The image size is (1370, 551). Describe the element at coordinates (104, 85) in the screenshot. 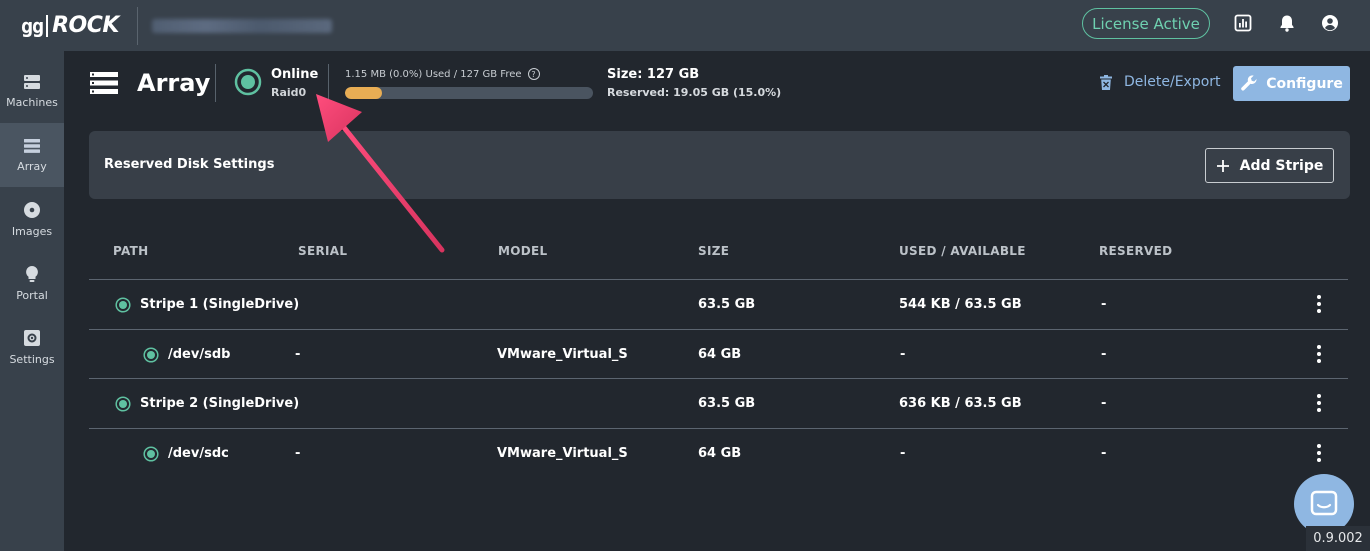

I see `array-list-icon` at that location.